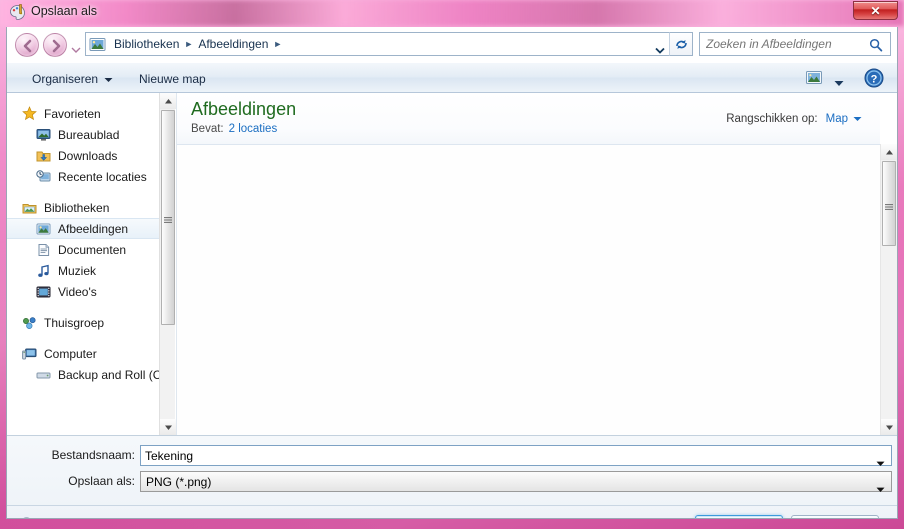 The width and height of the screenshot is (904, 529). I want to click on sidebar-item-documenten: Documenten, so click(83, 249).